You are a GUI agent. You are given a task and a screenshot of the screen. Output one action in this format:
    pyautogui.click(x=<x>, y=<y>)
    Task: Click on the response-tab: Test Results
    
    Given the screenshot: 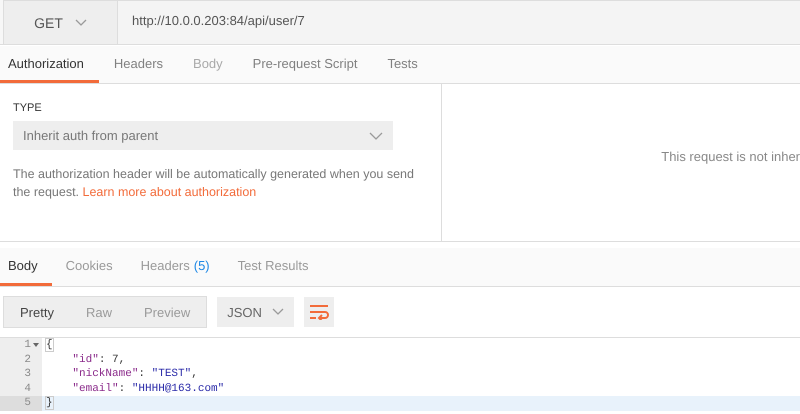 What is the action you would take?
    pyautogui.click(x=273, y=267)
    